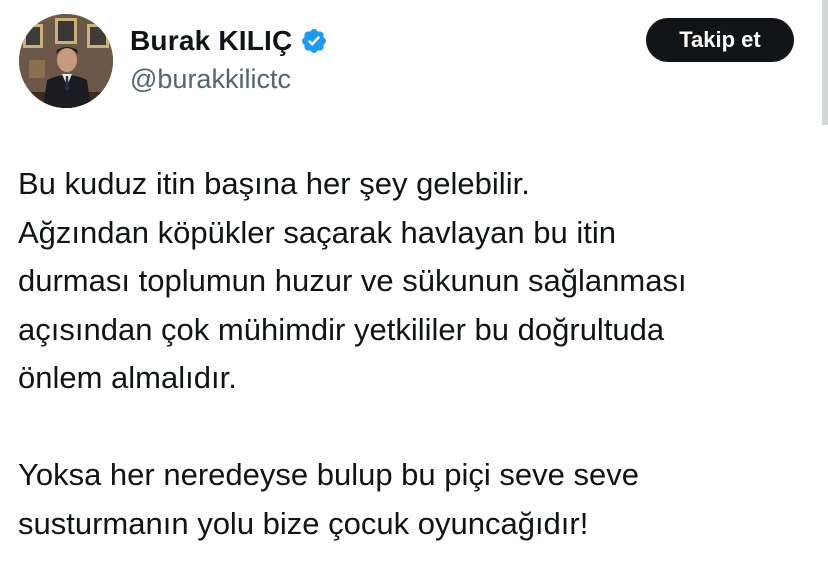 This screenshot has width=828, height=575. I want to click on verified-badge-icon, so click(314, 41).